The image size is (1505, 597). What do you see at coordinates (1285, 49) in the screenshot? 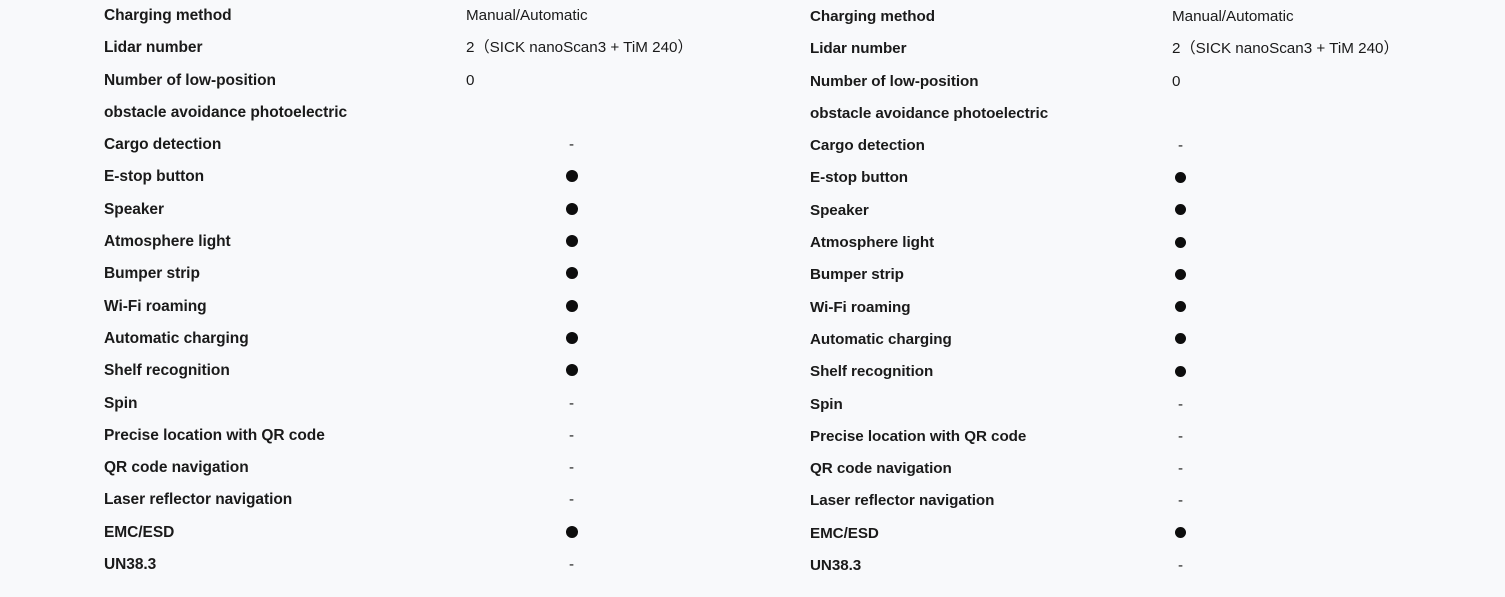
I see `spec-row-value: 2（SICK nanoScan3 + TiM 240）` at bounding box center [1285, 49].